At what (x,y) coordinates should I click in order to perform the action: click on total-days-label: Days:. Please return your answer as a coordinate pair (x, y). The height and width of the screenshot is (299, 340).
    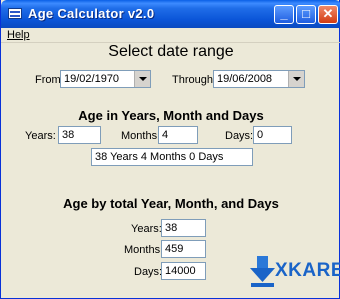
    Looking at the image, I should click on (148, 272).